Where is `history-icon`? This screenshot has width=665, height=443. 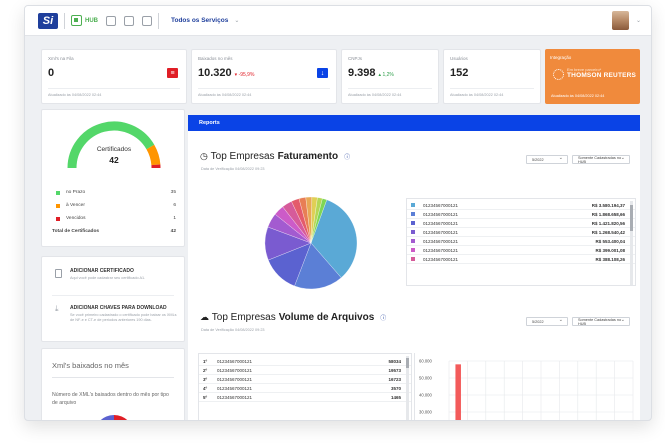 history-icon is located at coordinates (111, 20).